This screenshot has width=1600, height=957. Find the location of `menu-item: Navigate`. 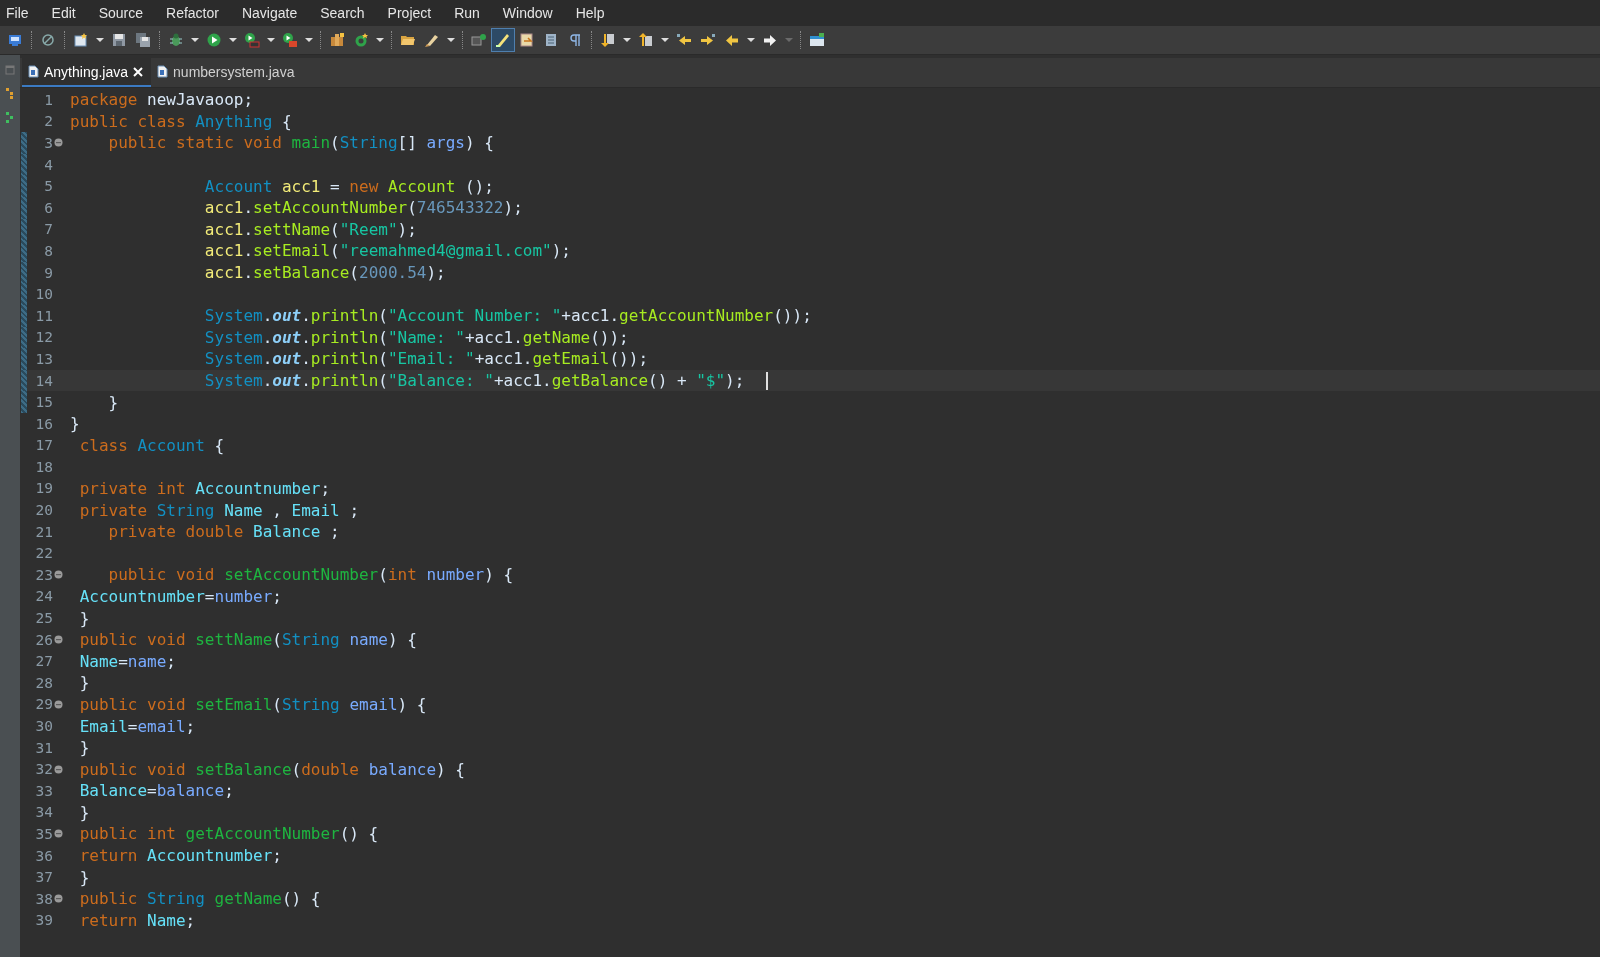

menu-item: Navigate is located at coordinates (270, 13).